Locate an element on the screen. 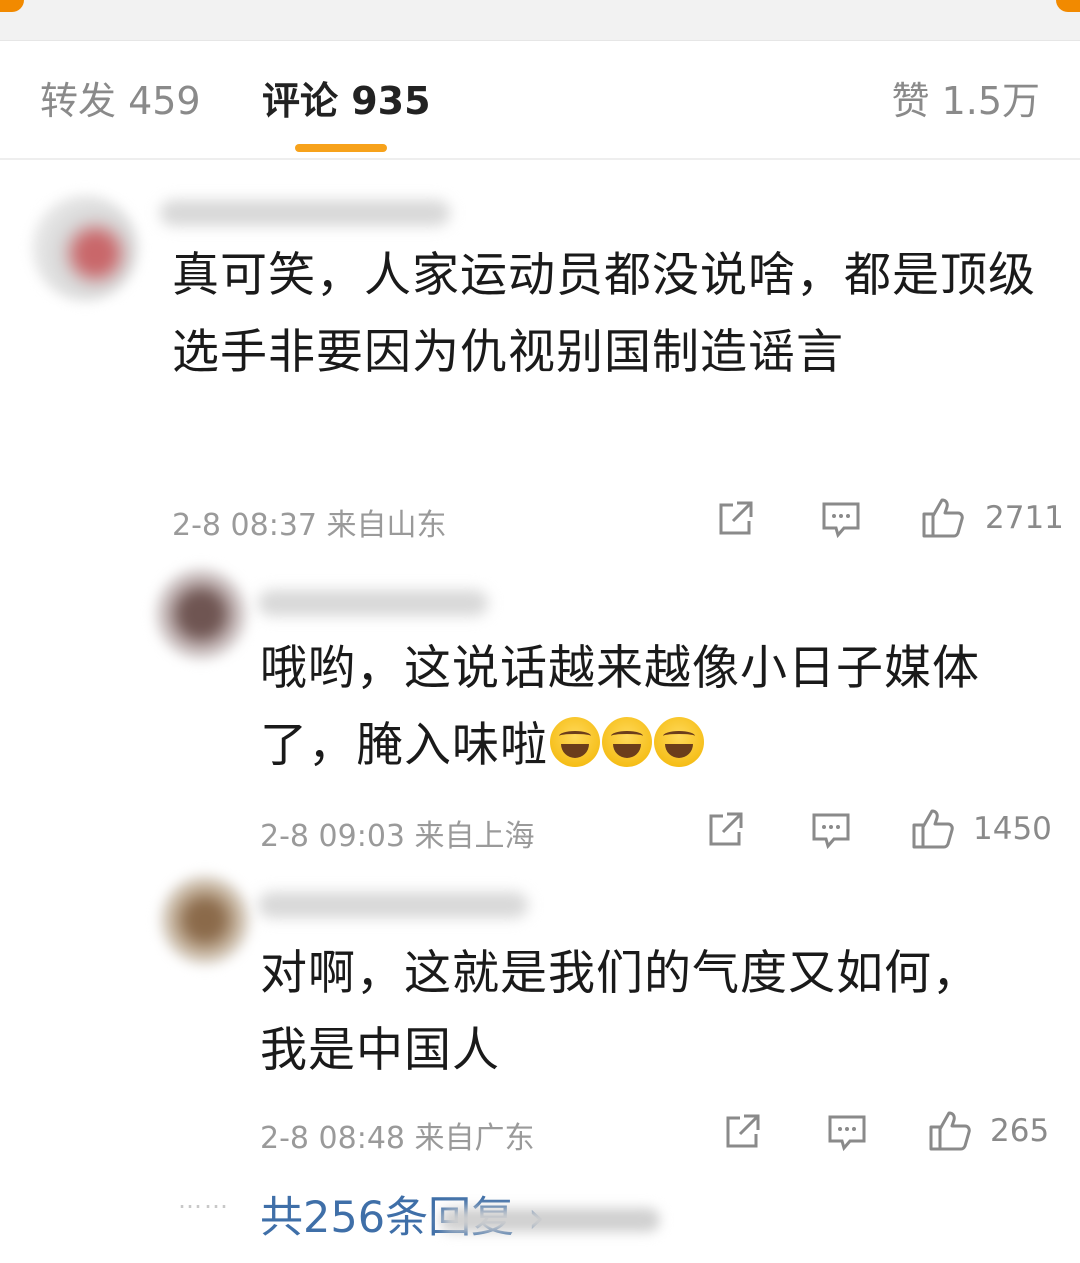 The image size is (1080, 1263). comment-time: 2-8 08:37 is located at coordinates (244, 525).